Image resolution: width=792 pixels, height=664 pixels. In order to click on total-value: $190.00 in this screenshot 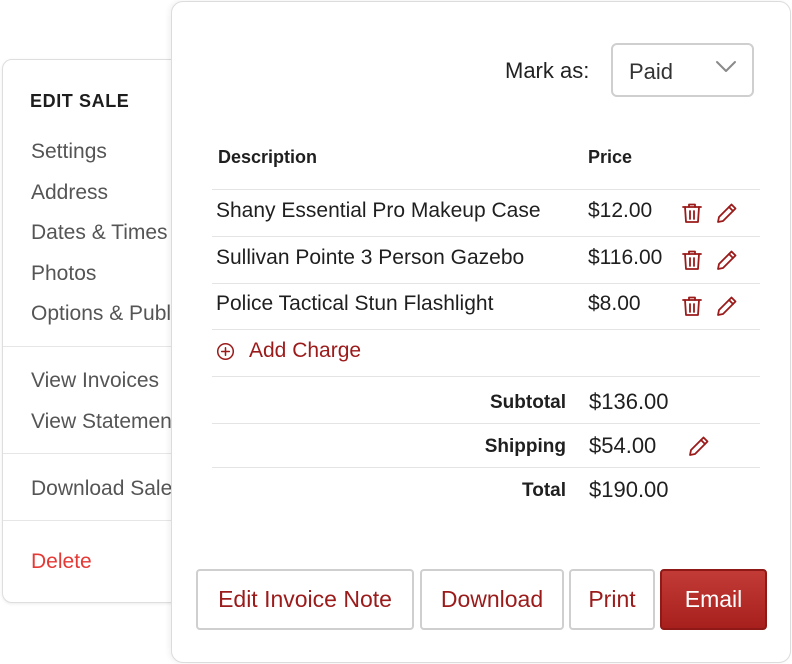, I will do `click(629, 489)`.